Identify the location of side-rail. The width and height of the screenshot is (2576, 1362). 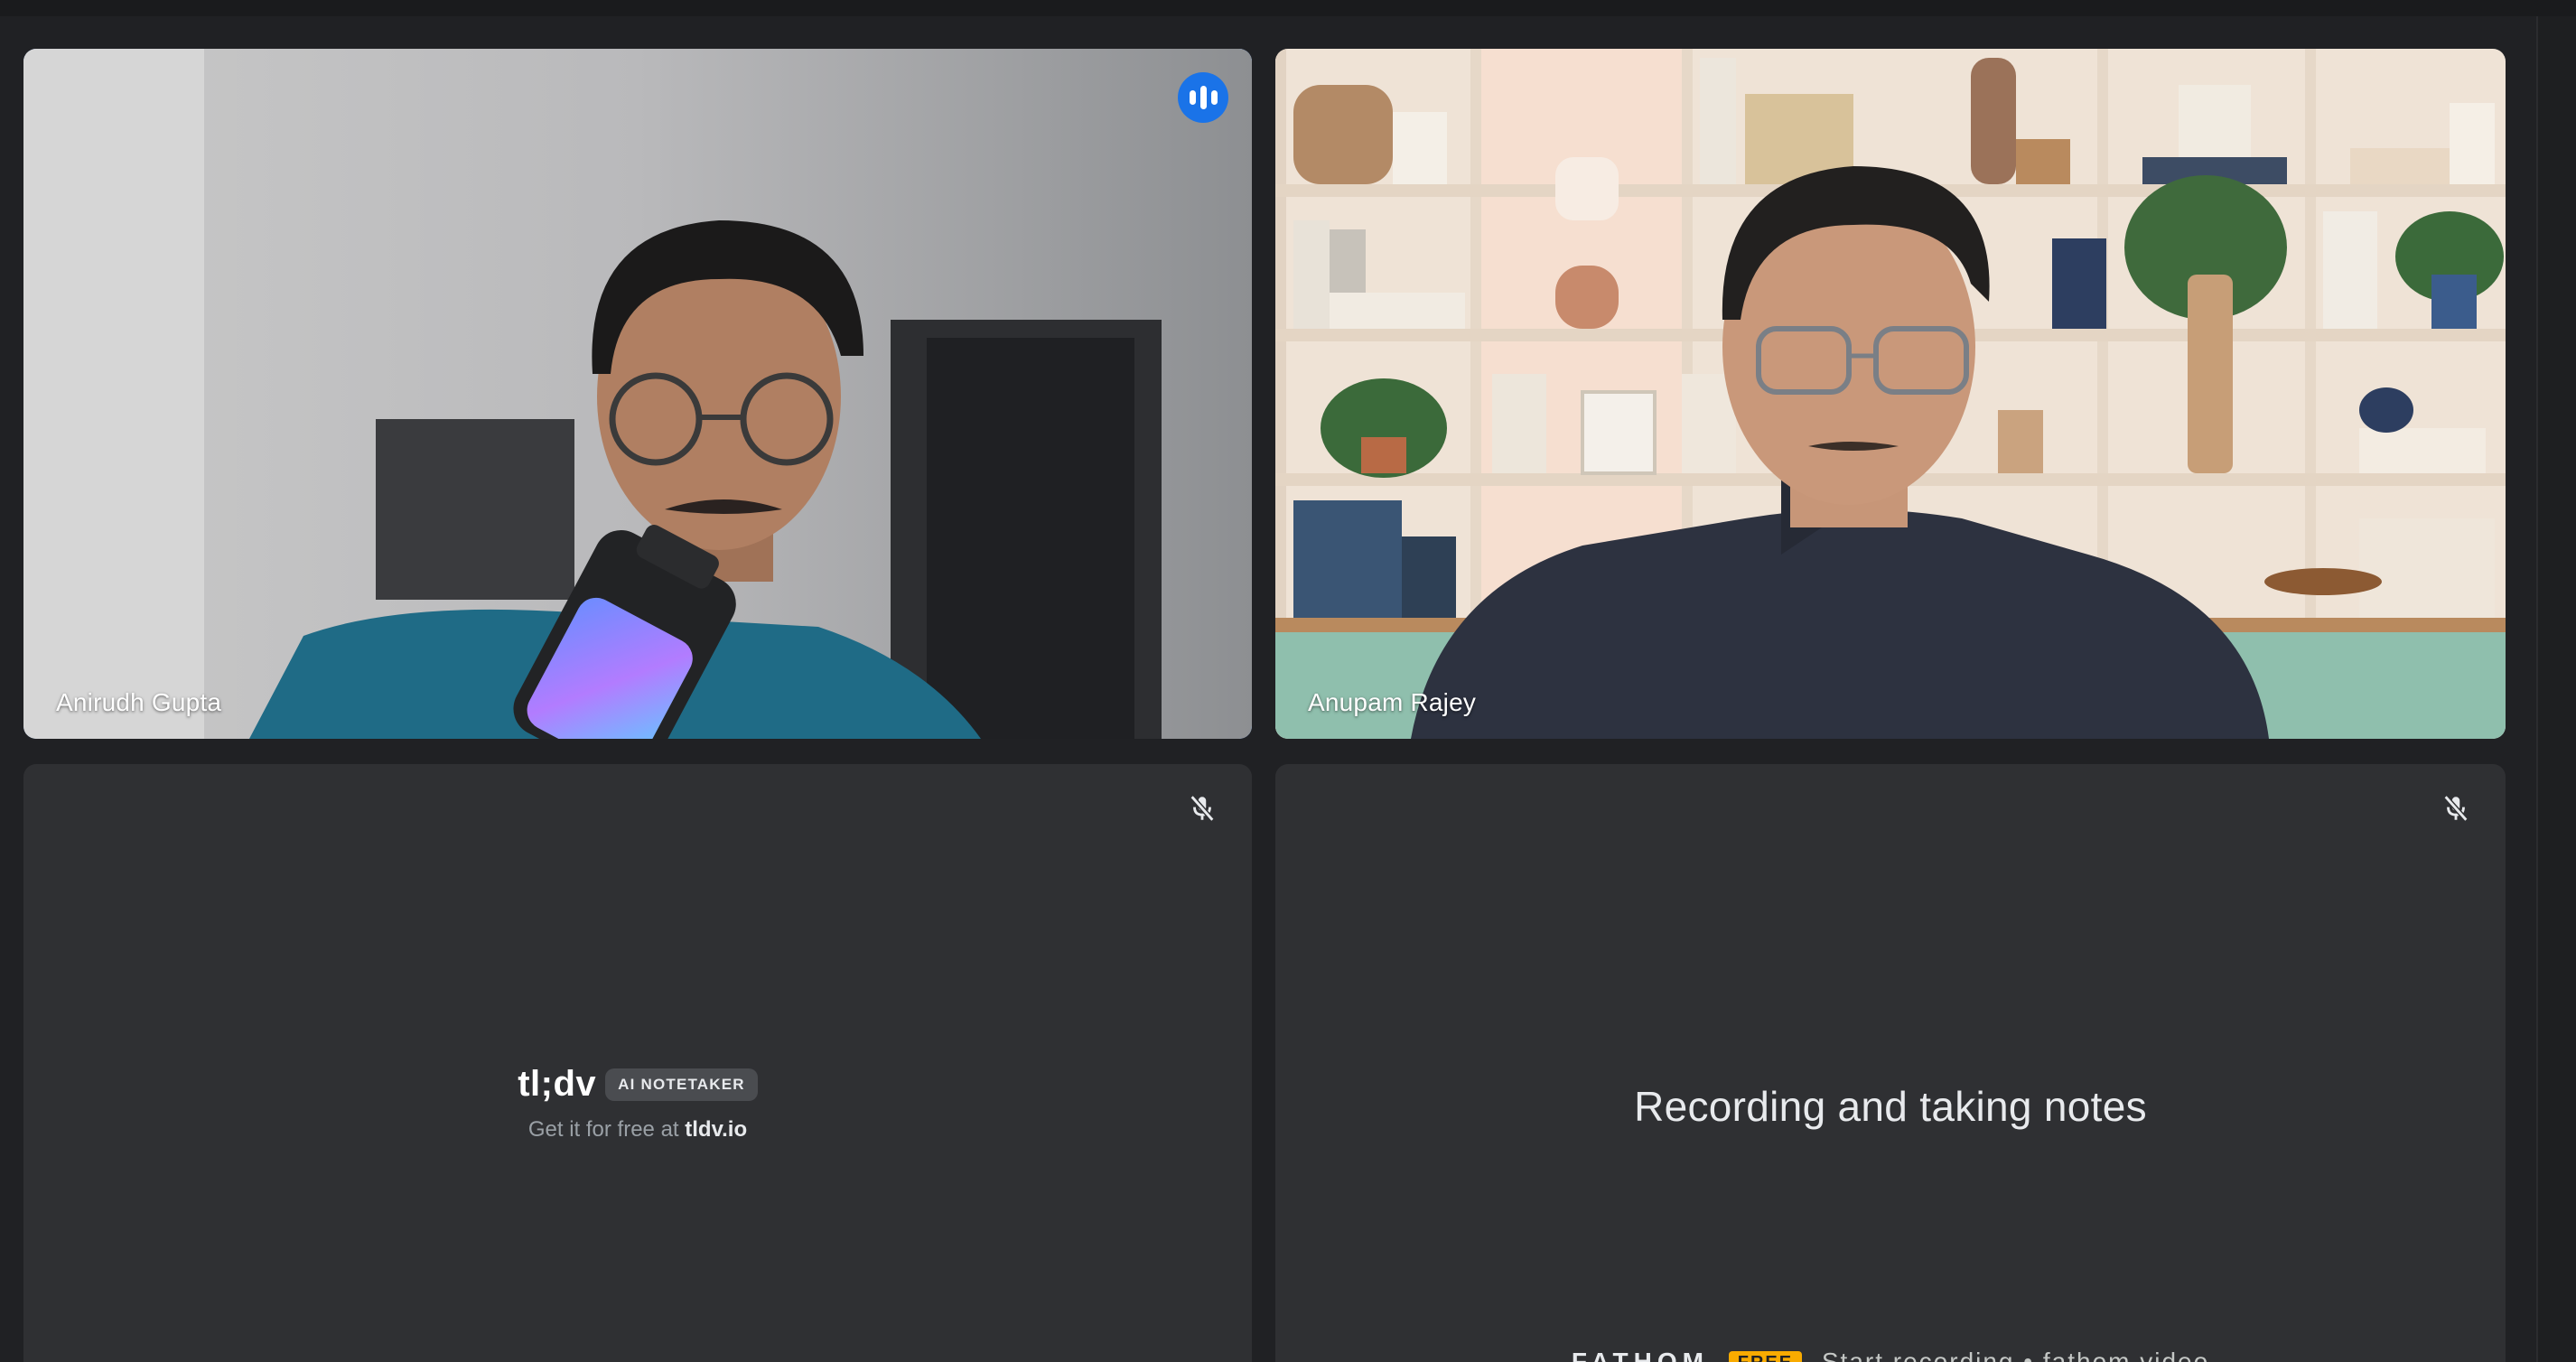
(2556, 689).